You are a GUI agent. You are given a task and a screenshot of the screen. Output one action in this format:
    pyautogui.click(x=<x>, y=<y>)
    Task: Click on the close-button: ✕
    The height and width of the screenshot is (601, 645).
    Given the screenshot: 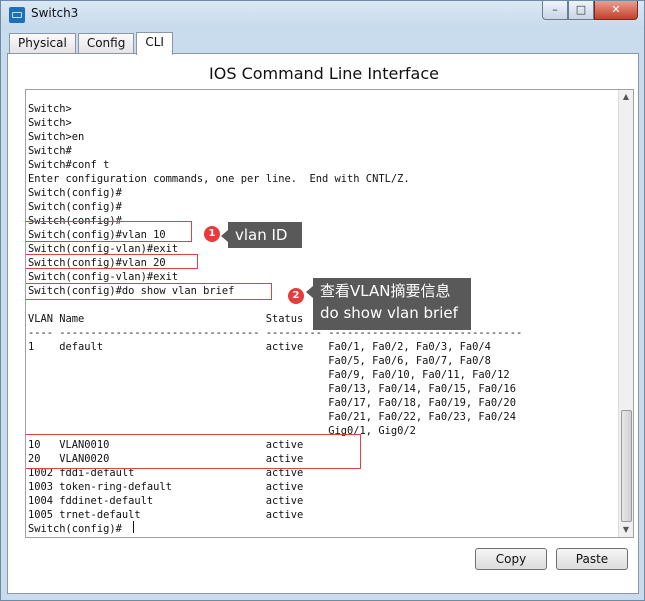 What is the action you would take?
    pyautogui.click(x=616, y=10)
    